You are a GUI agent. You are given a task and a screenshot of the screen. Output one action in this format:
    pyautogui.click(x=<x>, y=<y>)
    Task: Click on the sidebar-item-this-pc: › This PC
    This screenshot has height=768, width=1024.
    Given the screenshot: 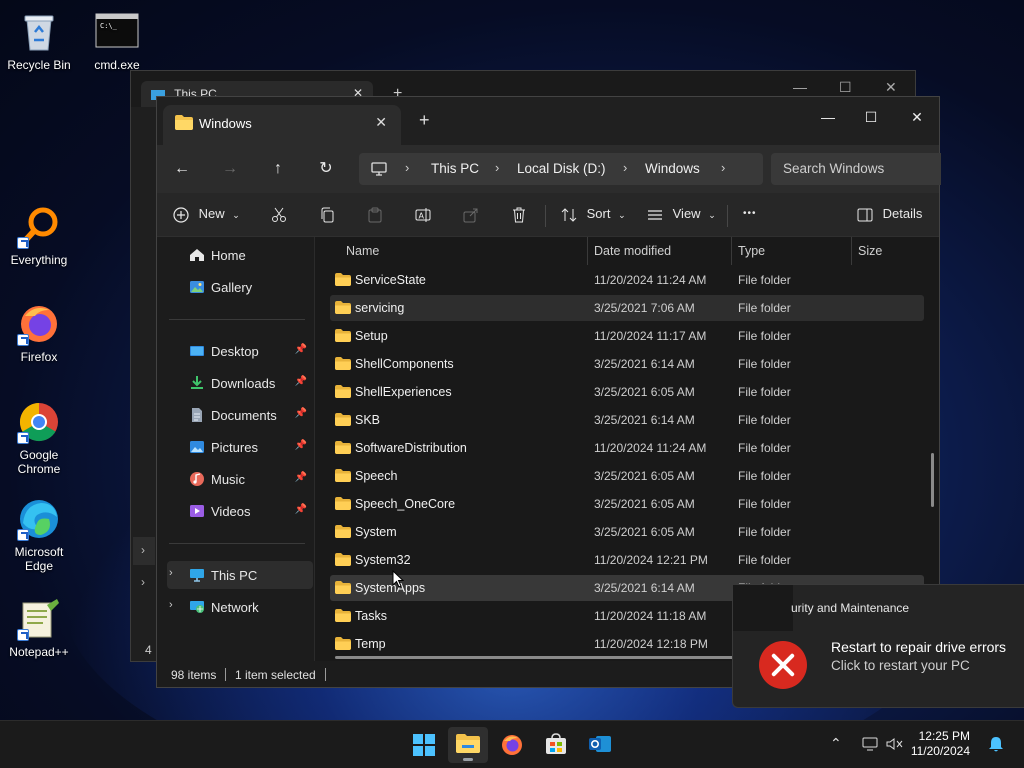 What is the action you would take?
    pyautogui.click(x=240, y=575)
    